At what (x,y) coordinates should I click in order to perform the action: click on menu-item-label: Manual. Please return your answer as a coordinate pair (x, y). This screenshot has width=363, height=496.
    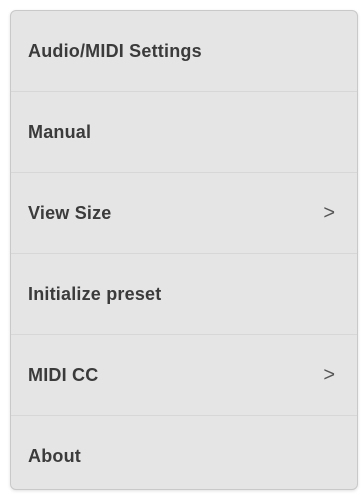
    Looking at the image, I should click on (60, 131).